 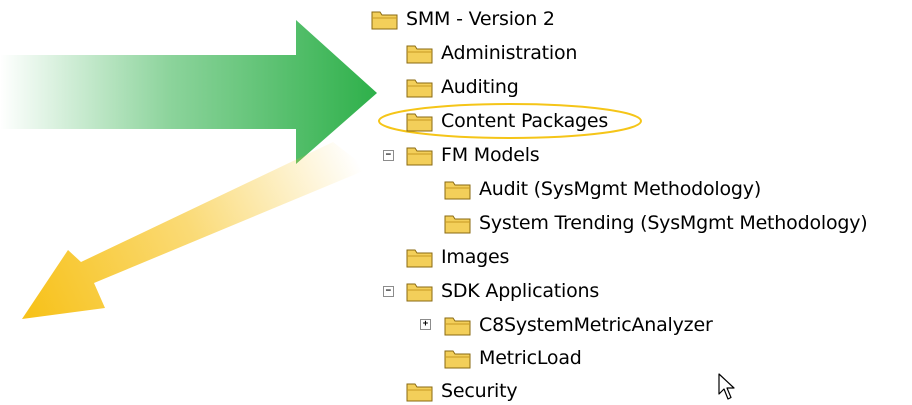 I want to click on tree-item-label: SMM - Version 2, so click(x=480, y=19).